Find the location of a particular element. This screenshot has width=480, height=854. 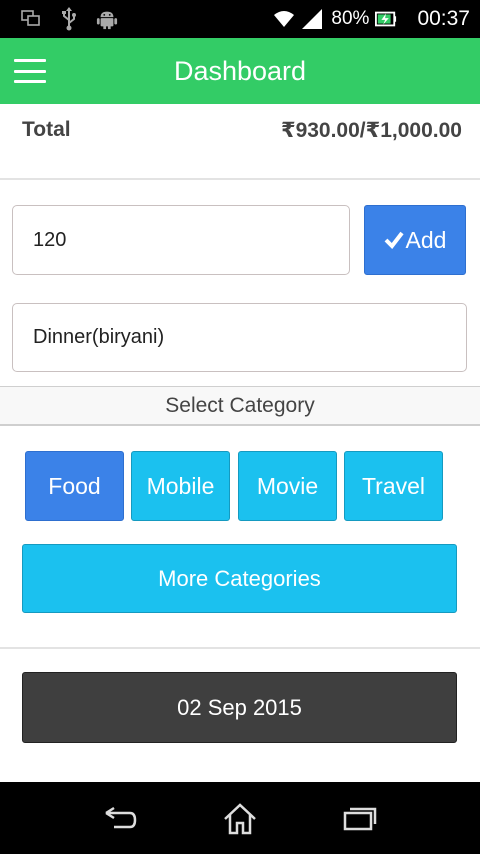

battery-percent: 80% is located at coordinates (350, 18).